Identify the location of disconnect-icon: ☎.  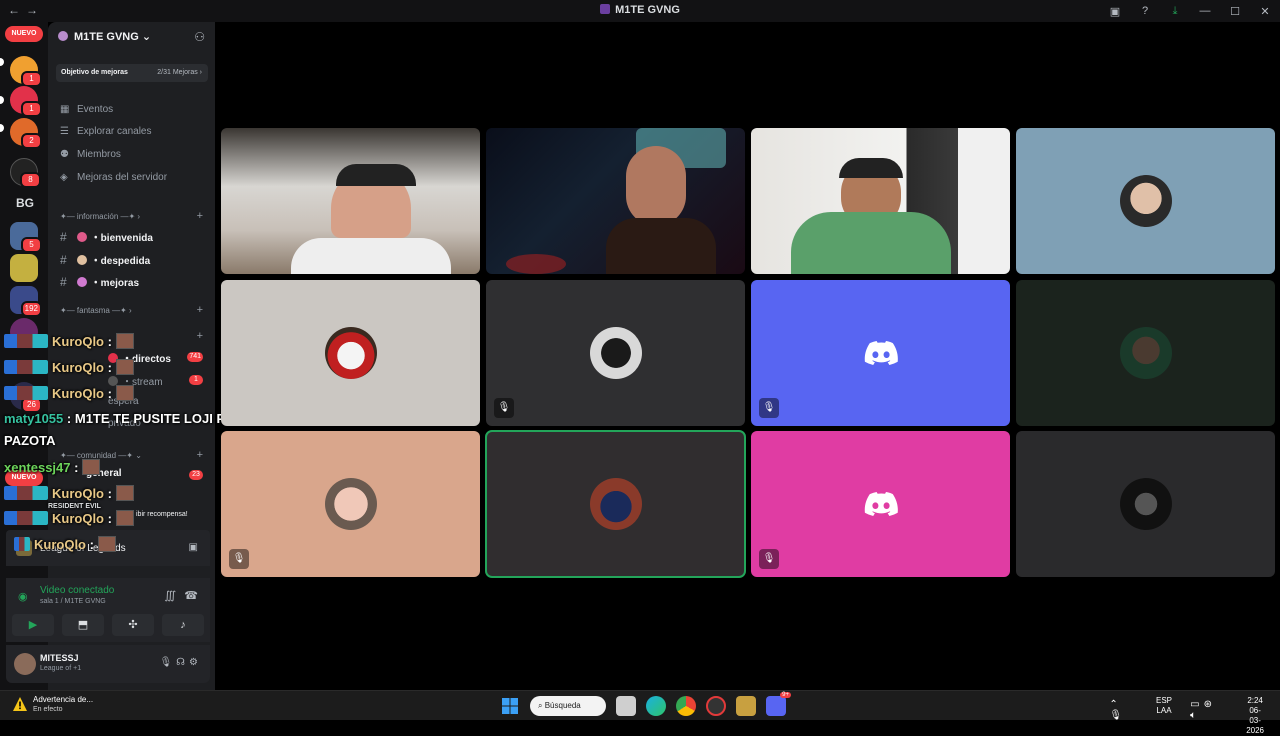
(191, 595).